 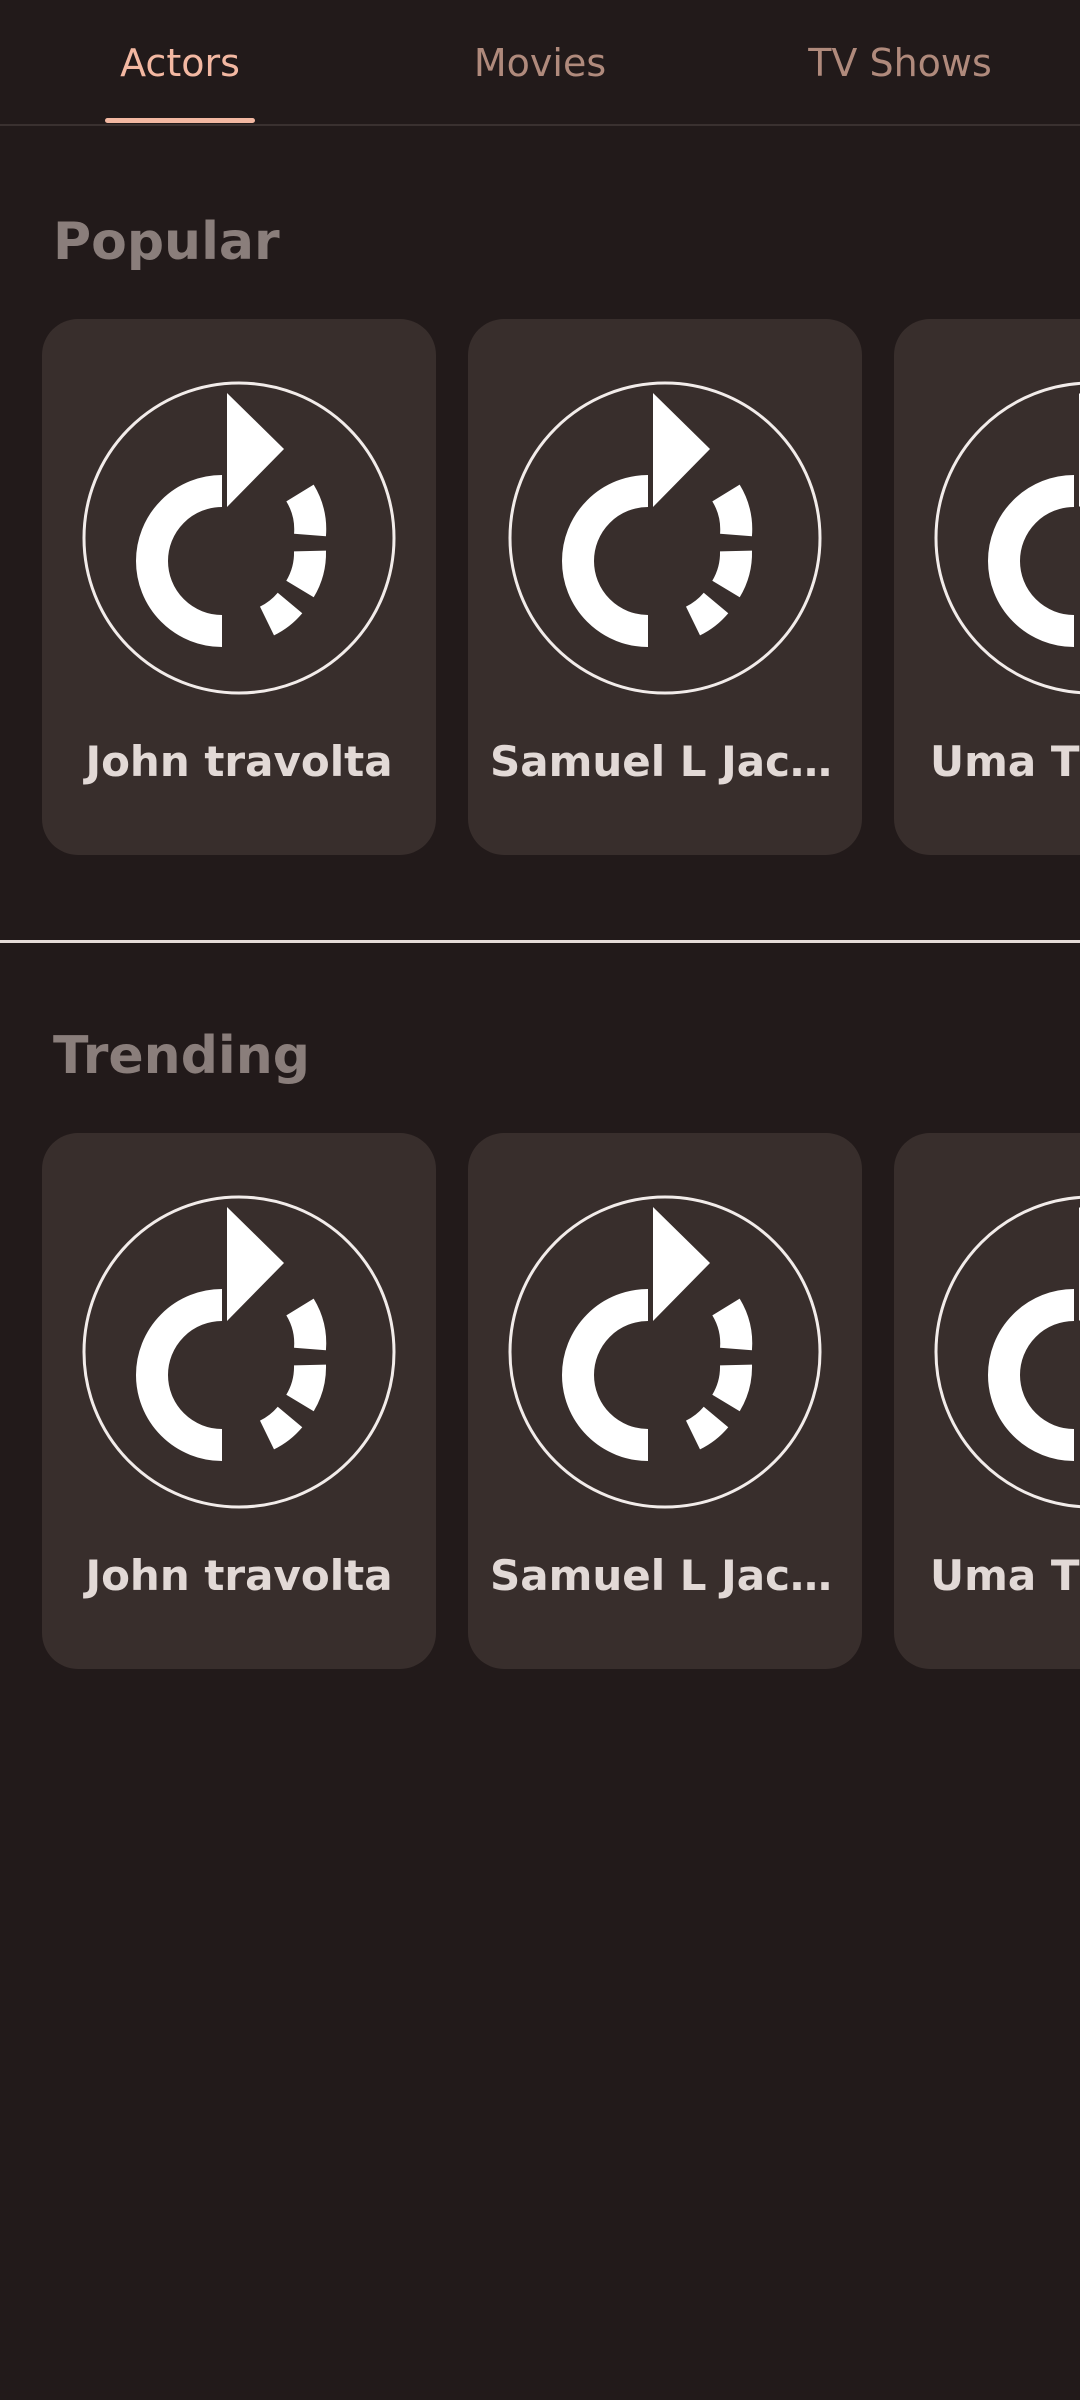 What do you see at coordinates (180, 120) in the screenshot?
I see `active-tab-indicator` at bounding box center [180, 120].